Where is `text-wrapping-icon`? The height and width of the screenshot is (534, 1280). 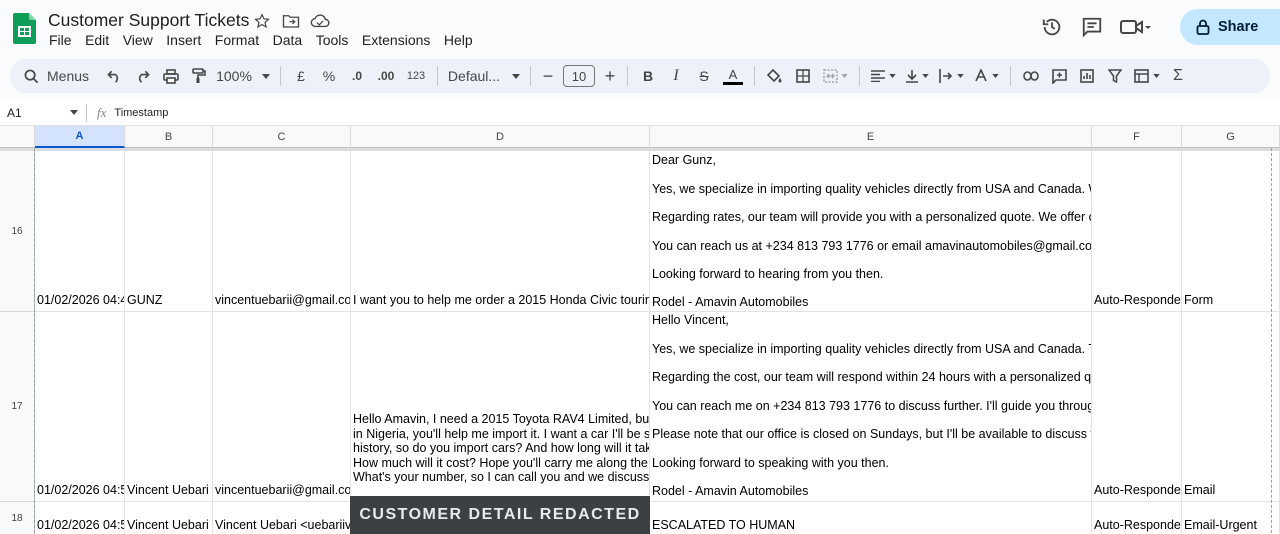
text-wrapping-icon is located at coordinates (951, 76).